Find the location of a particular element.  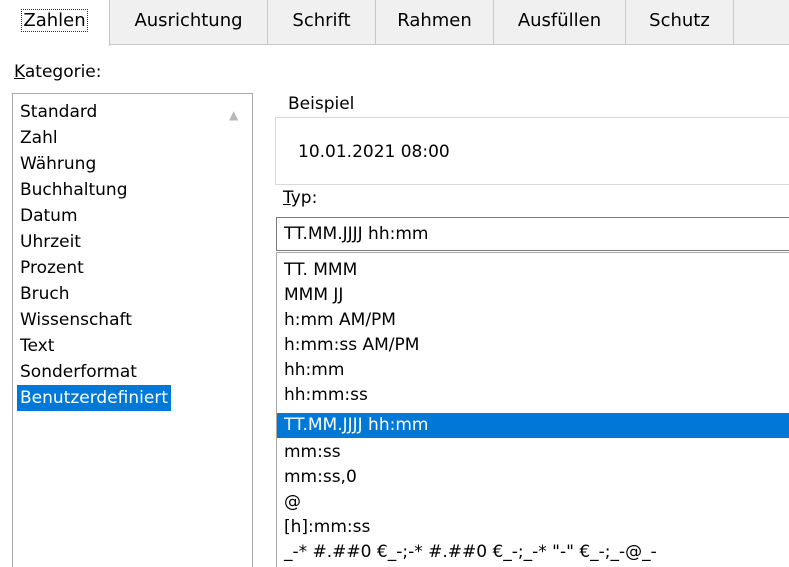

typ-item: [h]:mm:ss is located at coordinates (327, 527).